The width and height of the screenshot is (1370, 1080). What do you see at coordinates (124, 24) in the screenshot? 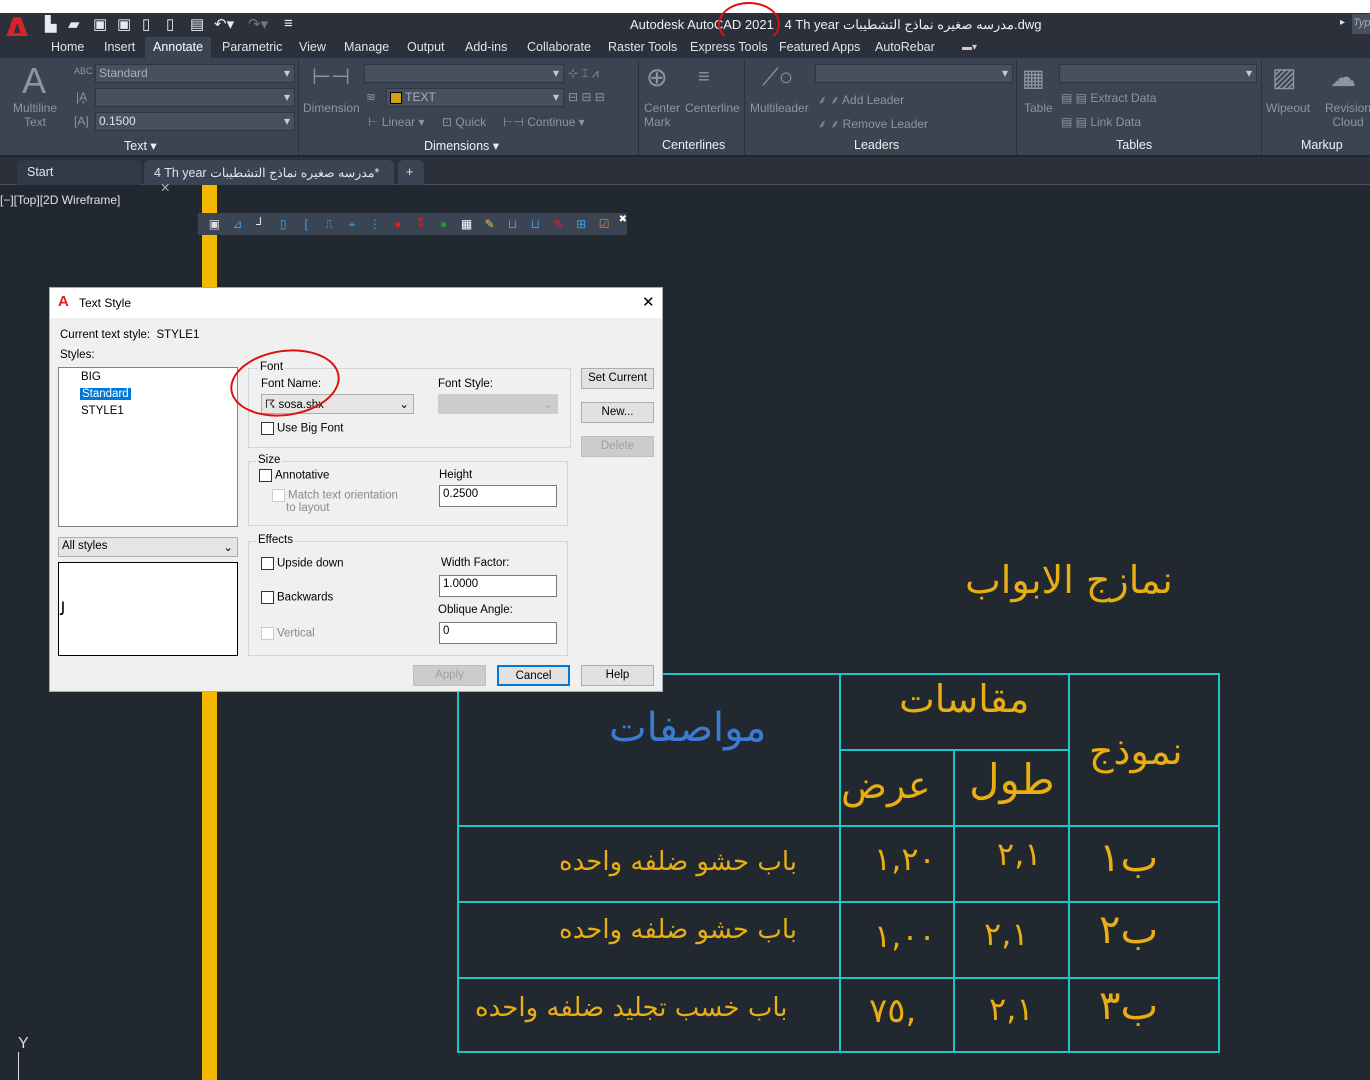
I see `save-as-icon: ▣` at bounding box center [124, 24].